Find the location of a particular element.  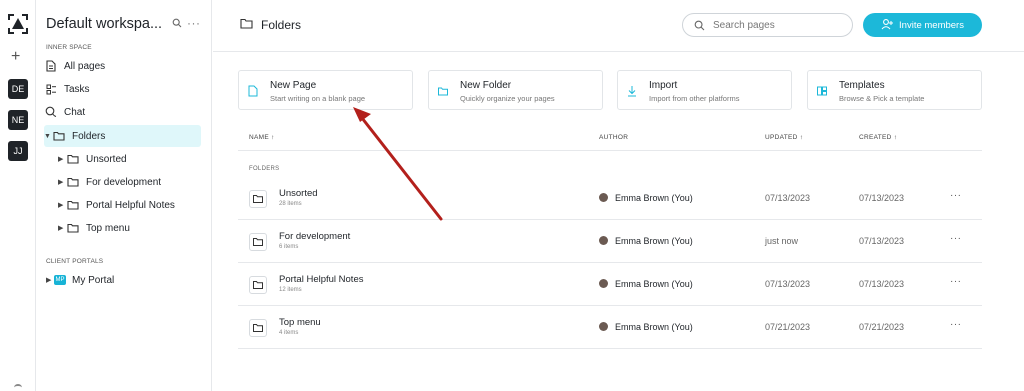

invite-members-button: Invite members is located at coordinates (922, 25).